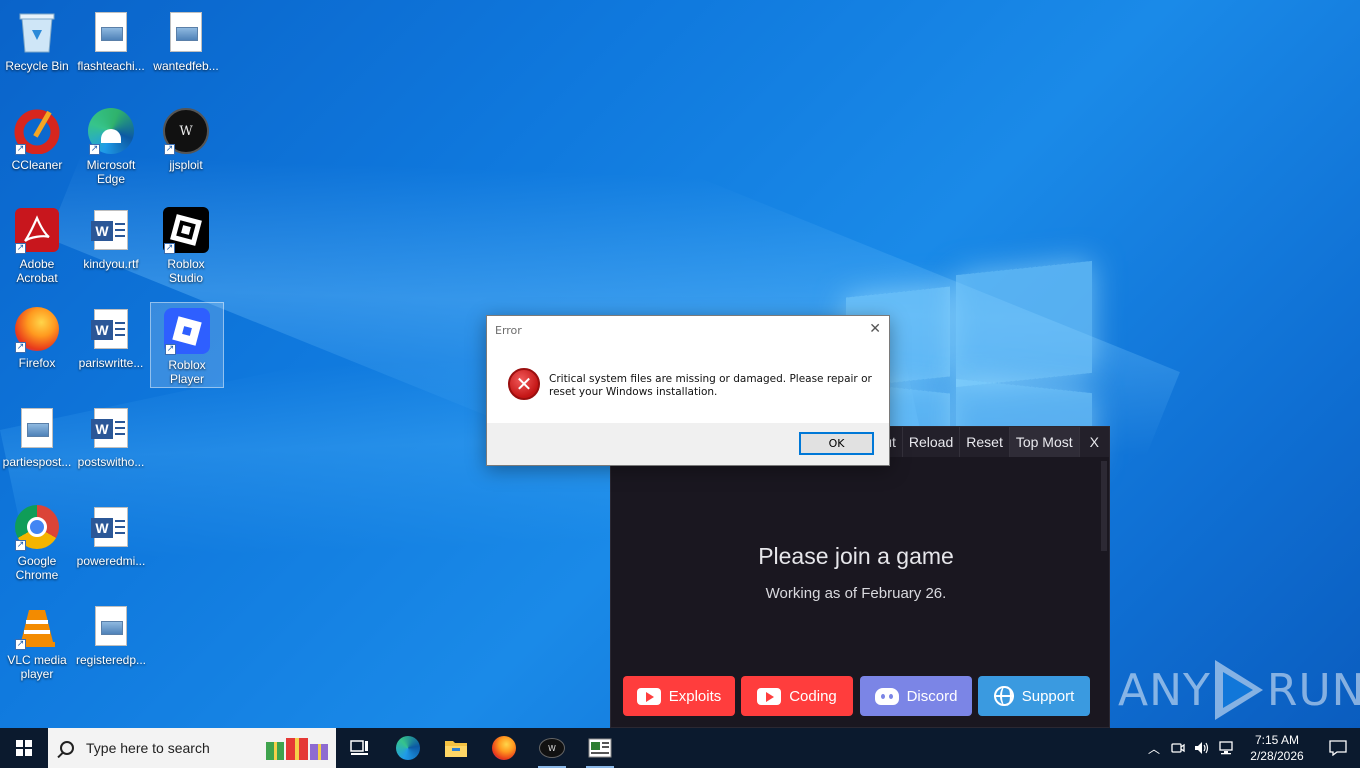  I want to click on desktop-icon-adobe-acrobat: ↗ Adobe Acrobat, so click(37, 245).